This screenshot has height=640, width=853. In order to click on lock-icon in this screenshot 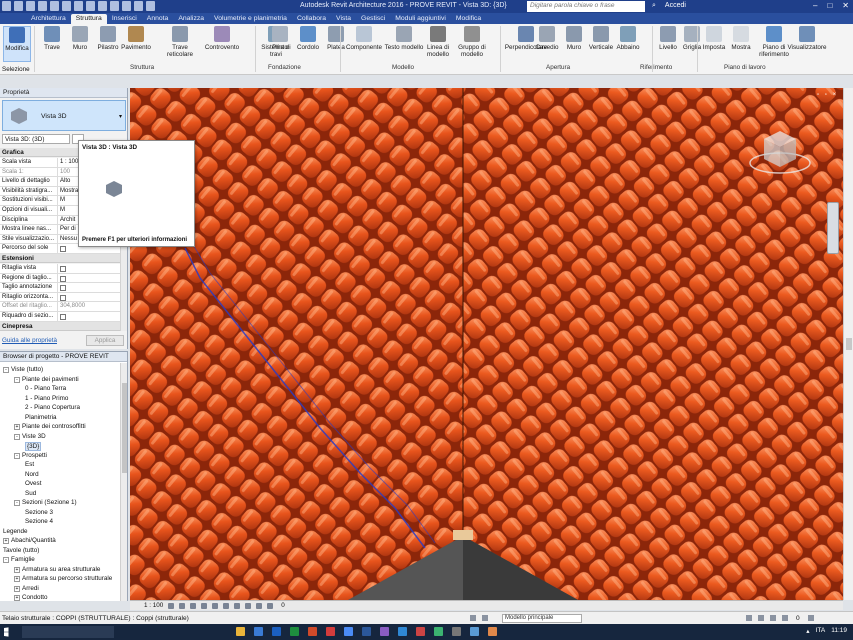, I will do `click(248, 605)`.